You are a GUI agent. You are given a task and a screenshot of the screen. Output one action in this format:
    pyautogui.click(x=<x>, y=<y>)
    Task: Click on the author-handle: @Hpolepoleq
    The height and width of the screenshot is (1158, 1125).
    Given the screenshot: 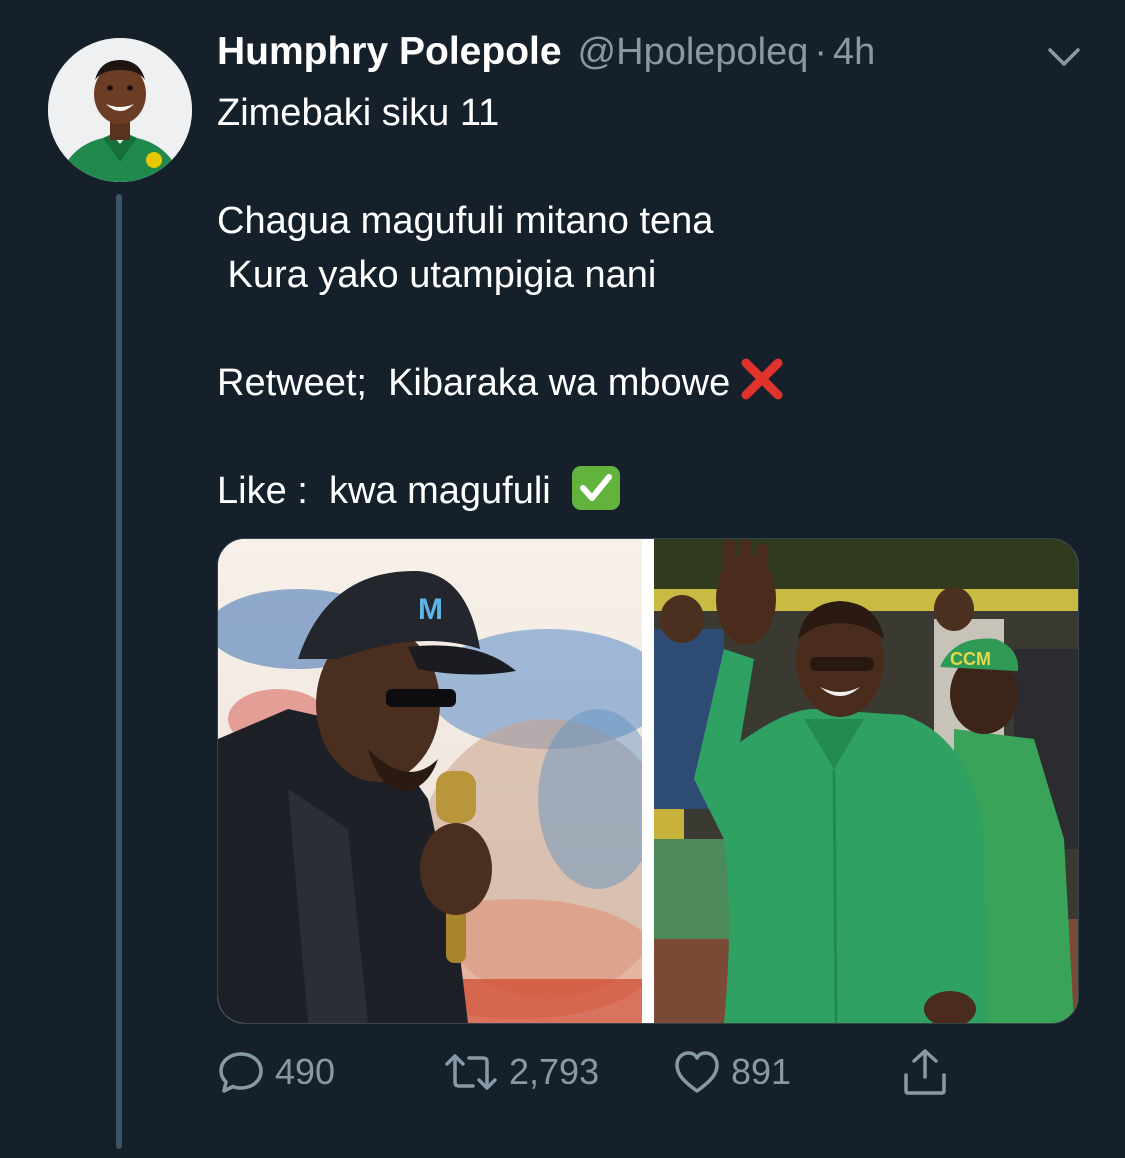 What is the action you would take?
    pyautogui.click(x=693, y=52)
    